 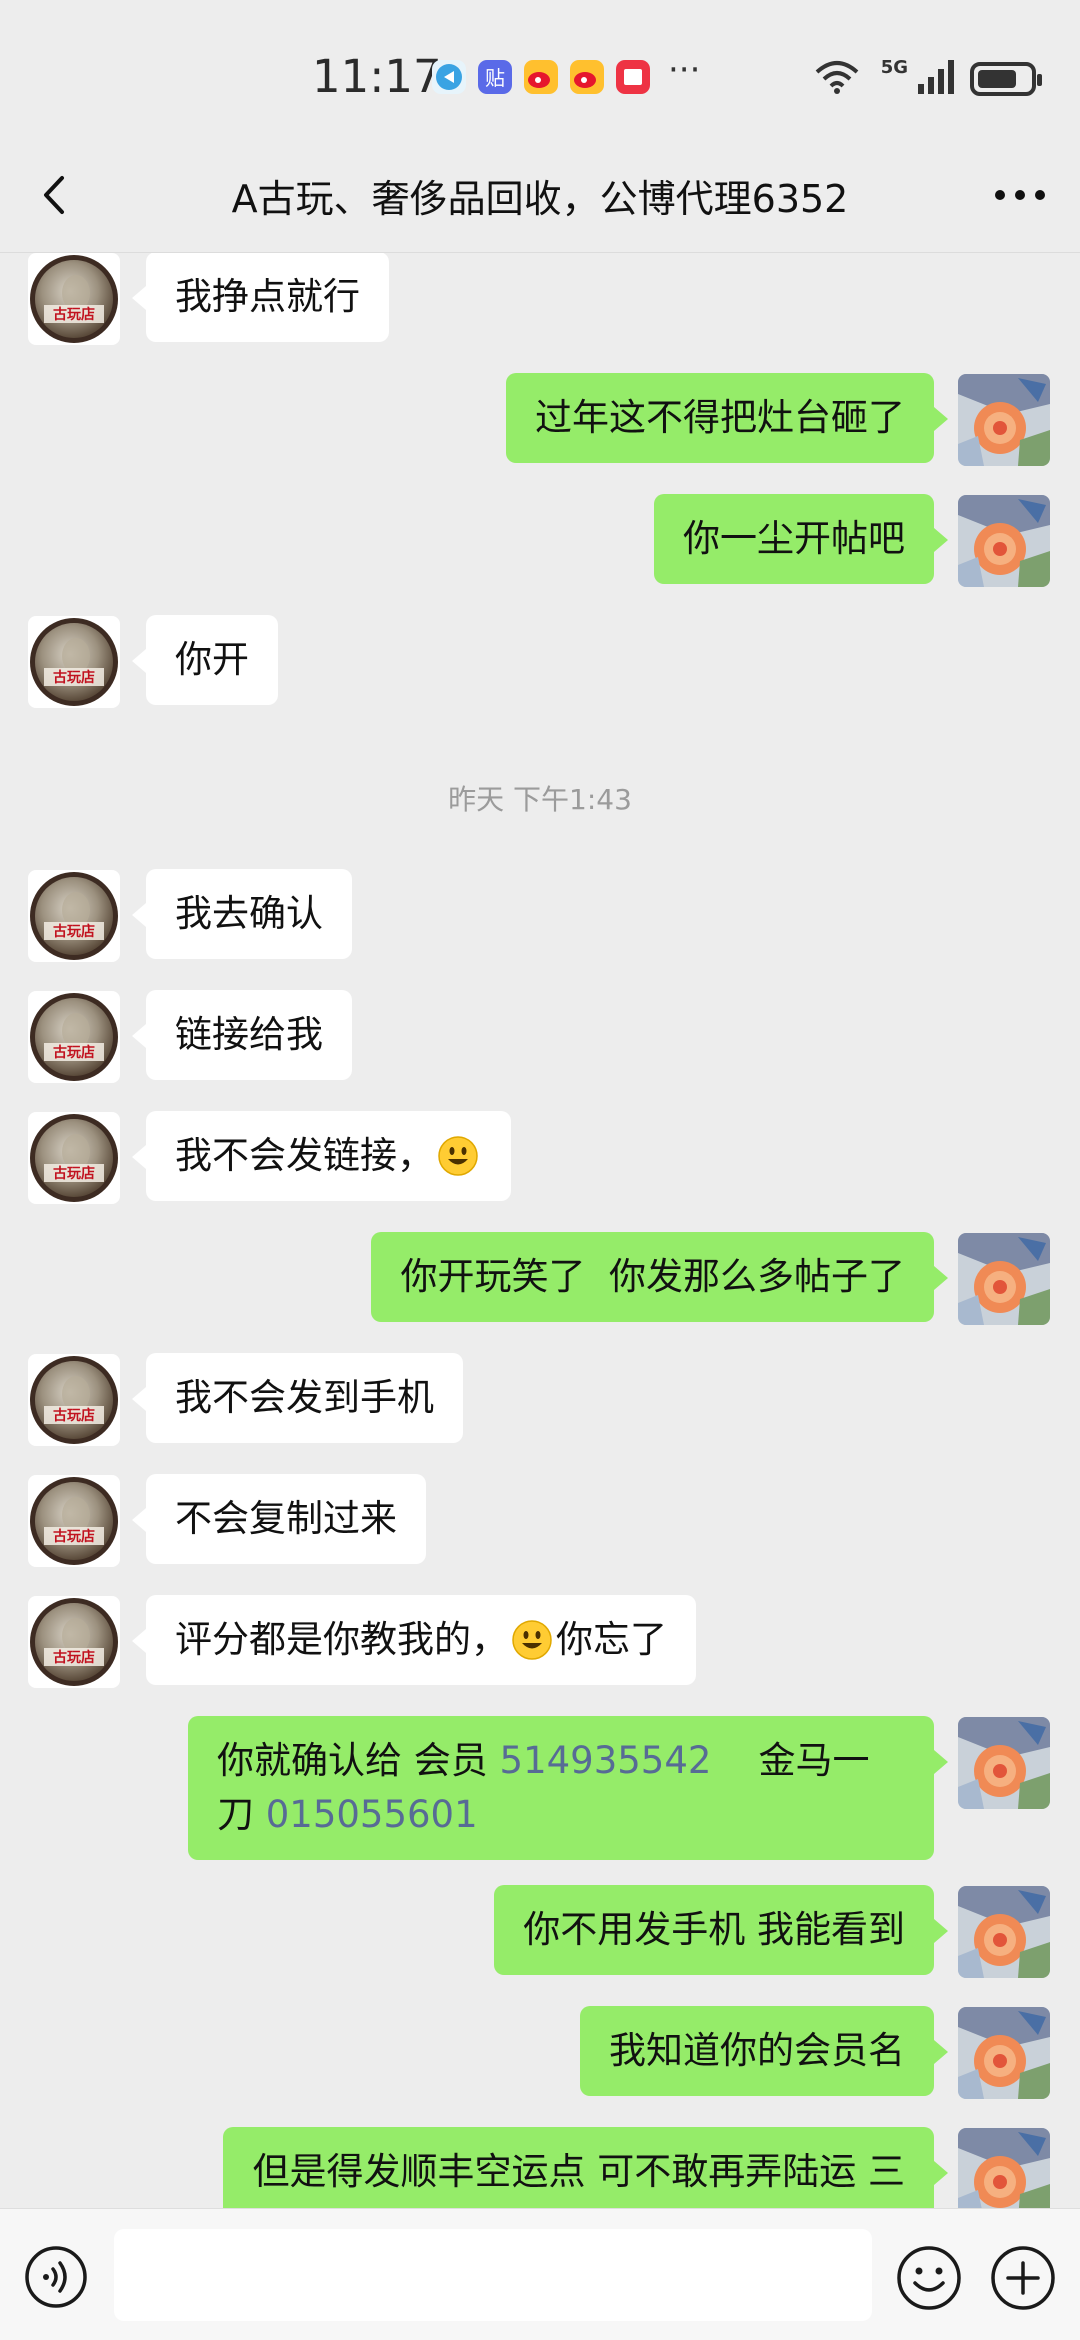 I want to click on message-bubble-other: 不会复制过来, so click(x=279, y=1519).